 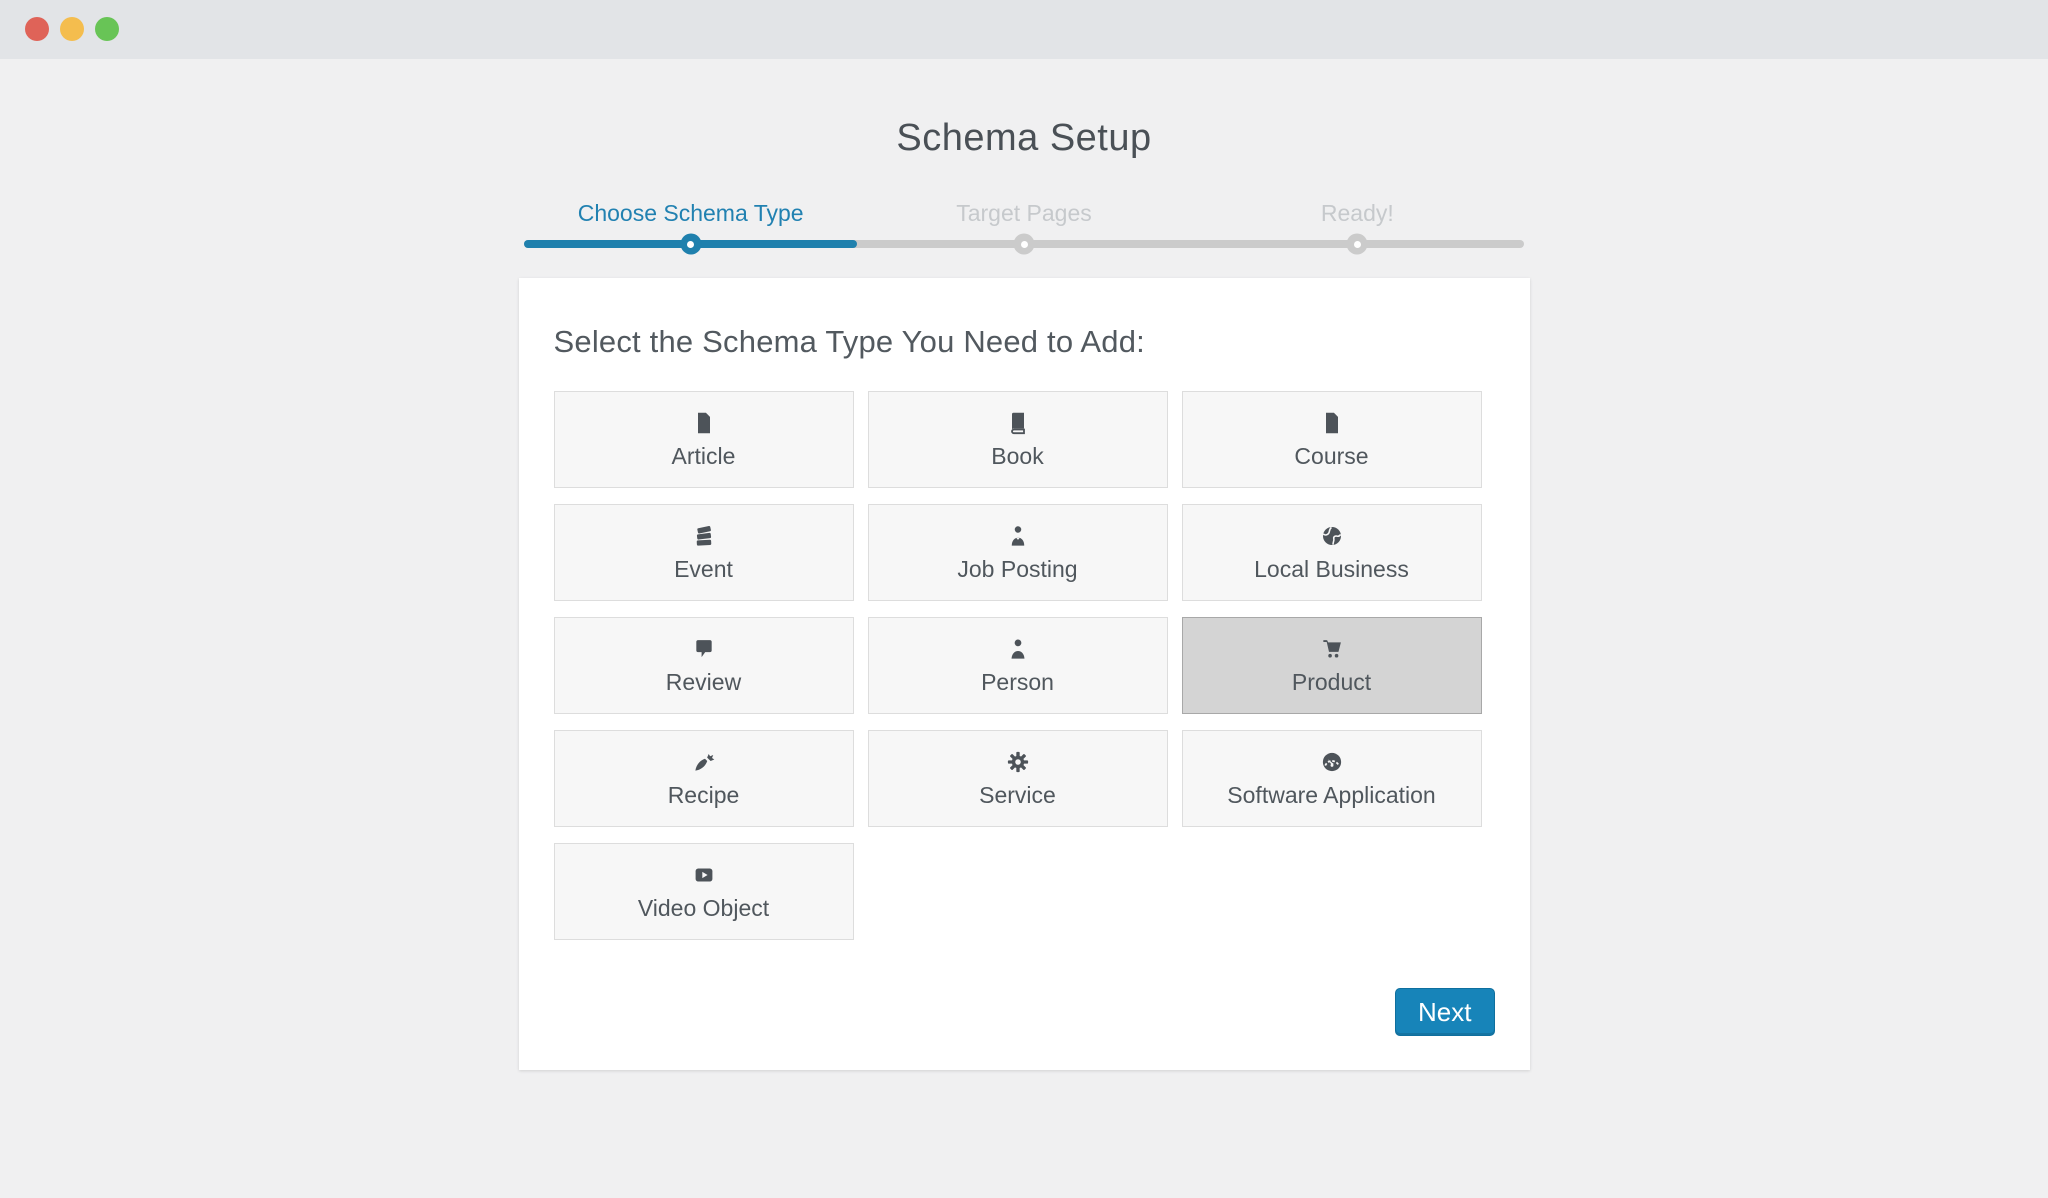 What do you see at coordinates (1332, 423) in the screenshot?
I see `course-icon` at bounding box center [1332, 423].